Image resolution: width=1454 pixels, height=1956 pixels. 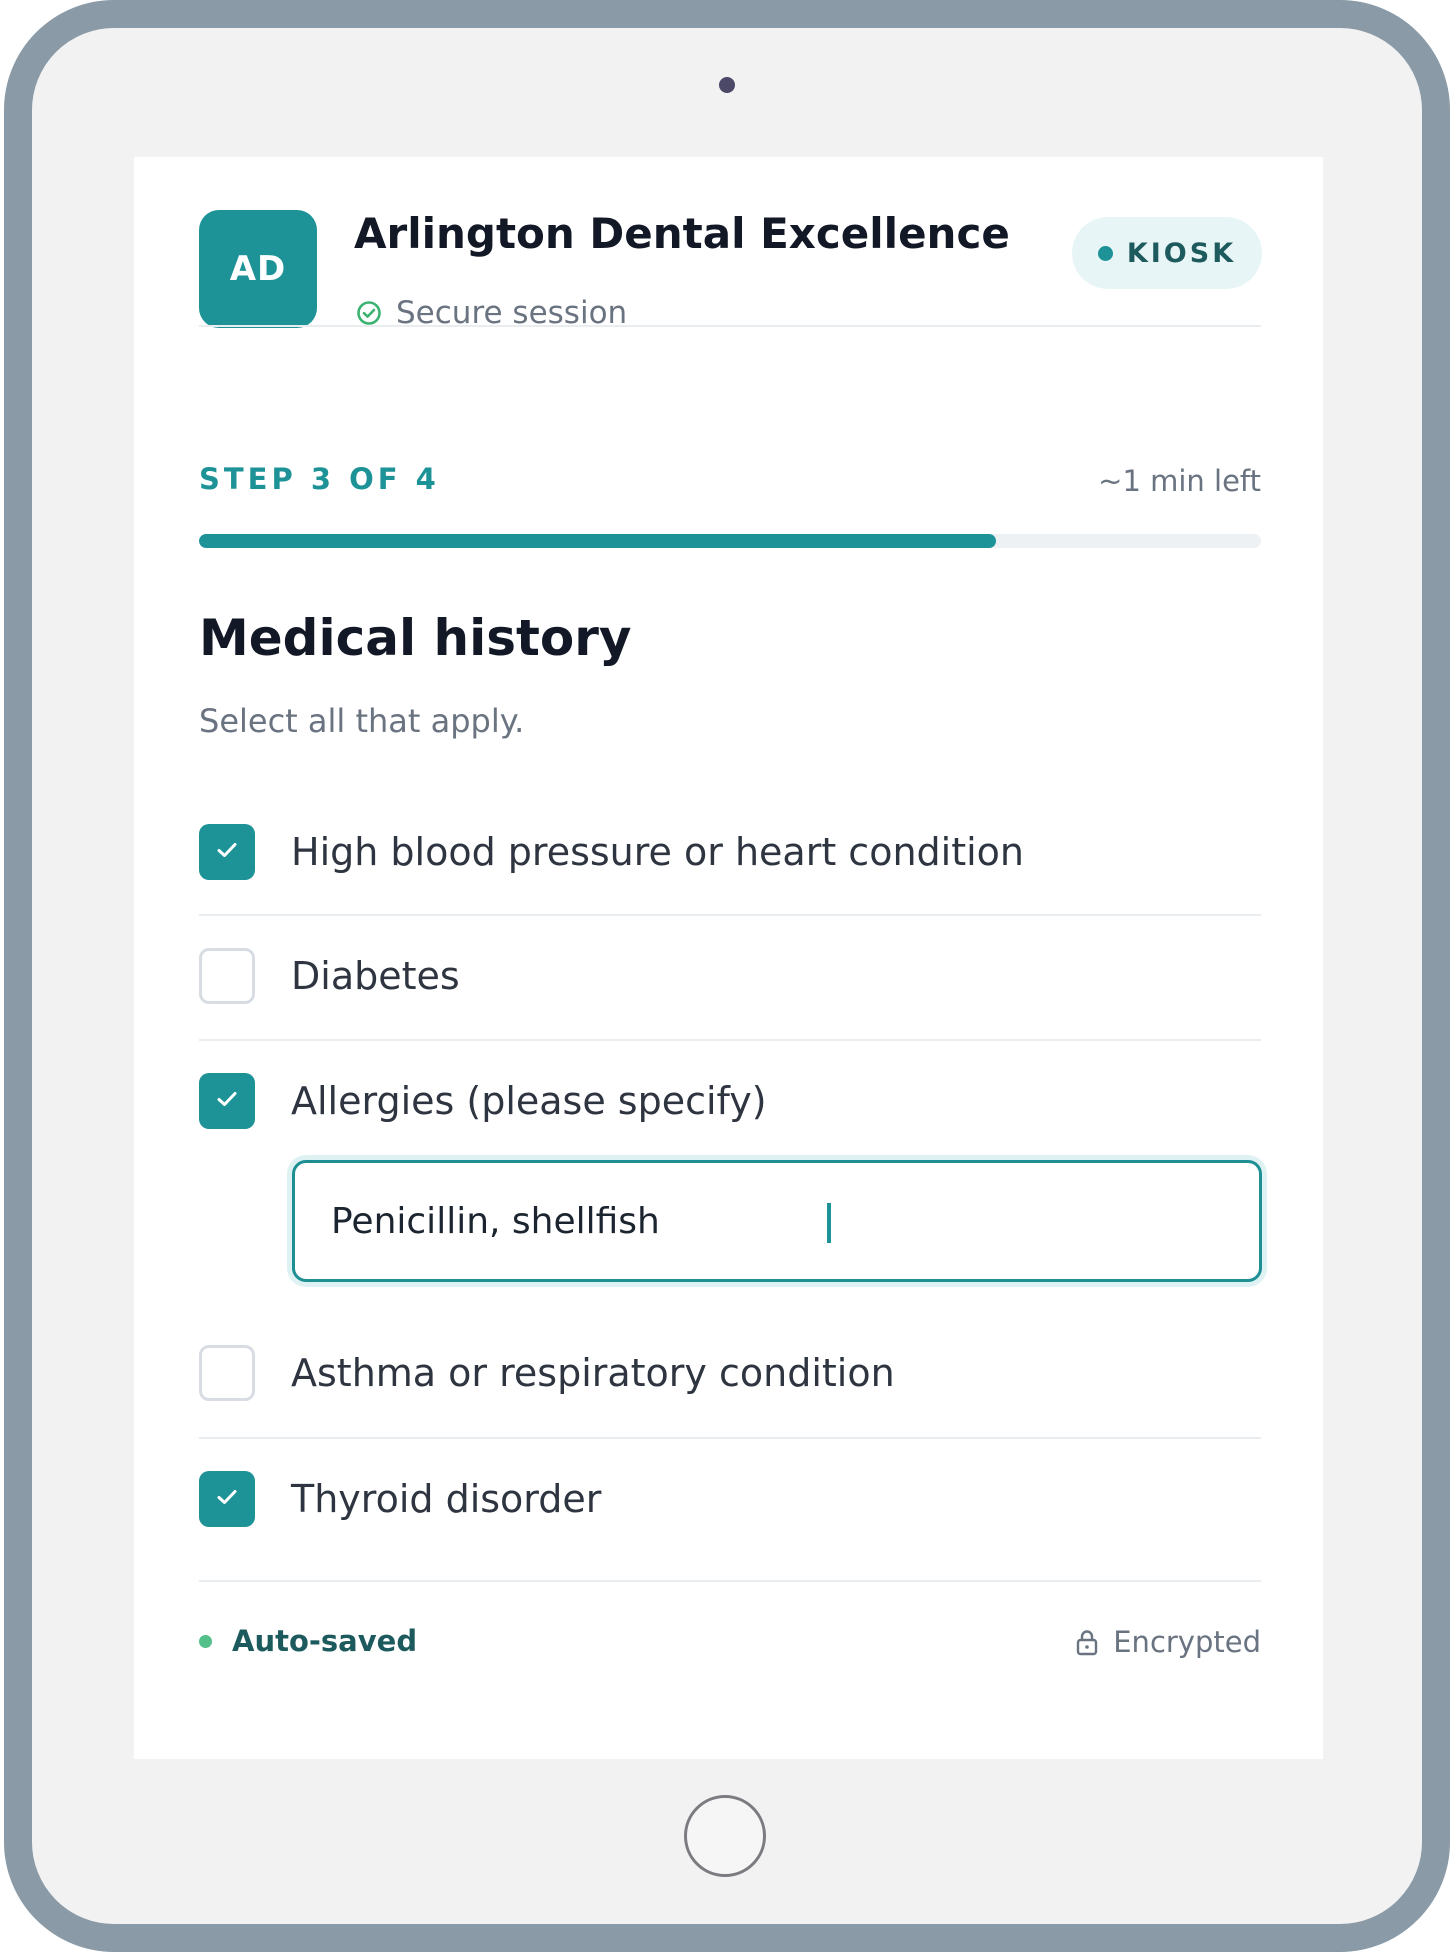 What do you see at coordinates (529, 1101) in the screenshot?
I see `option-label: Allergies (please specify)` at bounding box center [529, 1101].